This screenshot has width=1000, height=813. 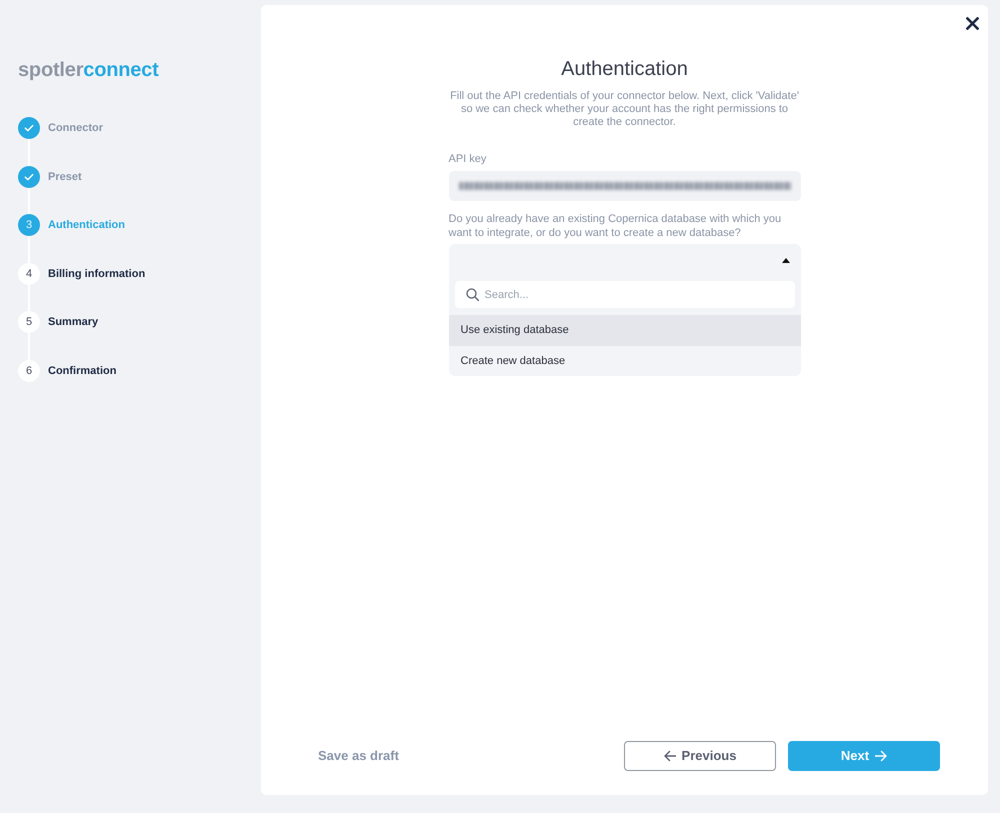 What do you see at coordinates (624, 186) in the screenshot?
I see `api-key-field` at bounding box center [624, 186].